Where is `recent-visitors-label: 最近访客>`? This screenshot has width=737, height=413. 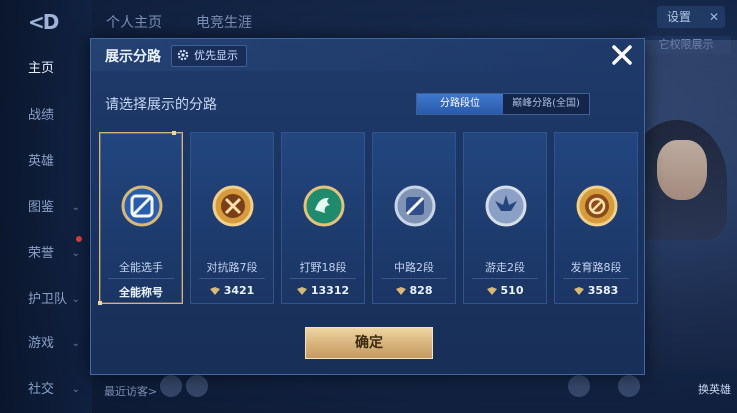
recent-visitors-label: 最近访客> is located at coordinates (130, 391).